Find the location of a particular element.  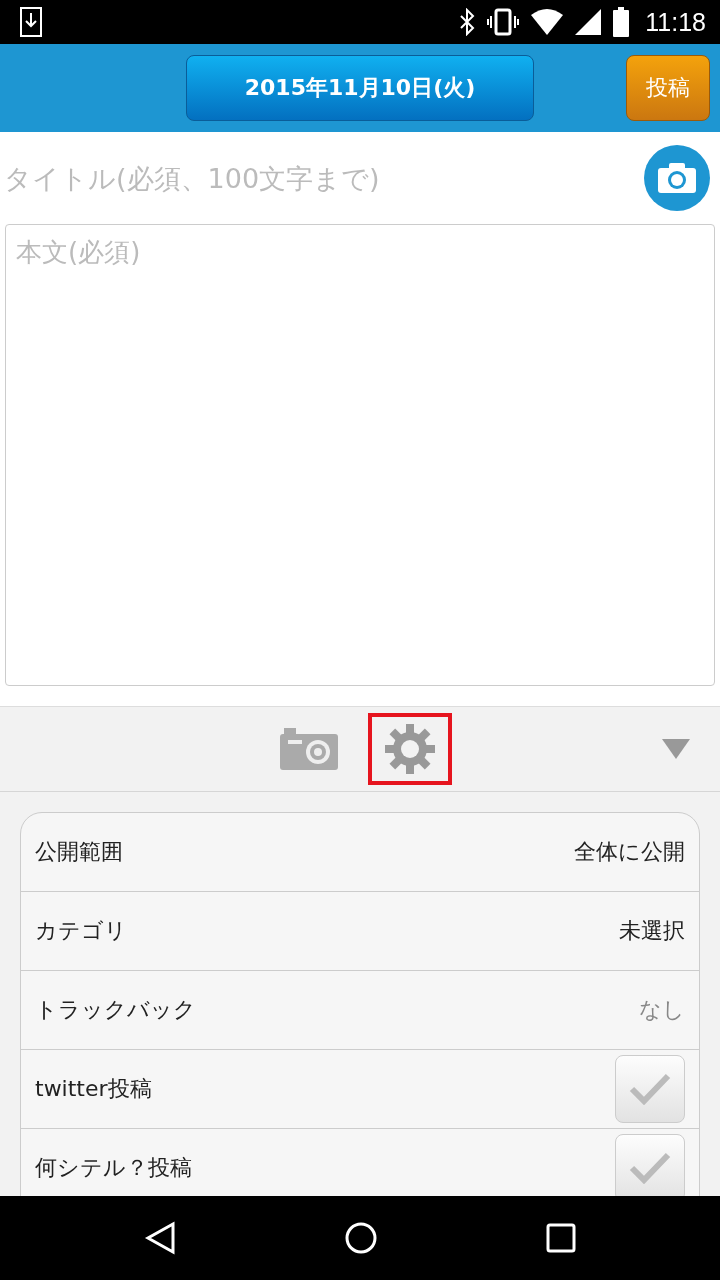

clock-time: 11:18 is located at coordinates (675, 22).